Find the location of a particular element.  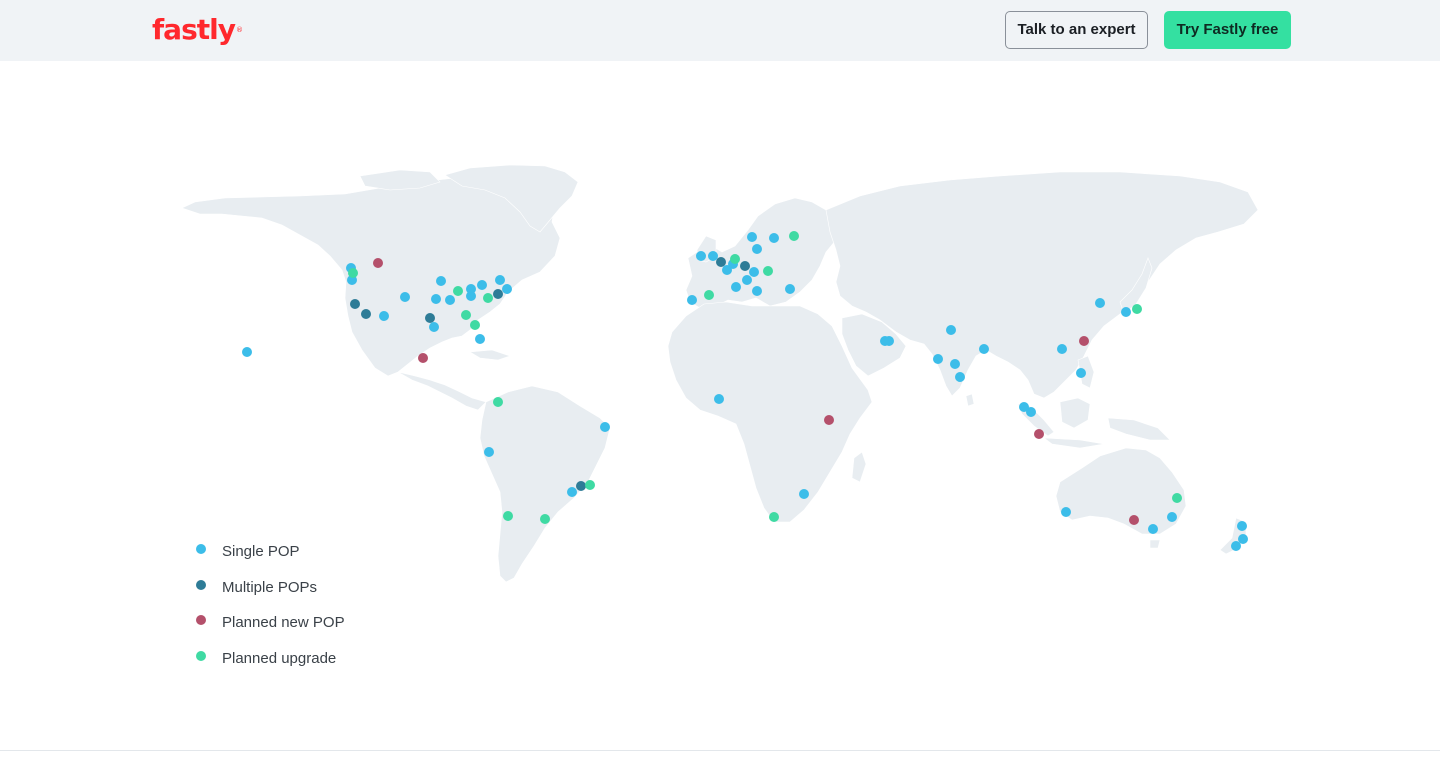

logo-text: fastly is located at coordinates (194, 29).